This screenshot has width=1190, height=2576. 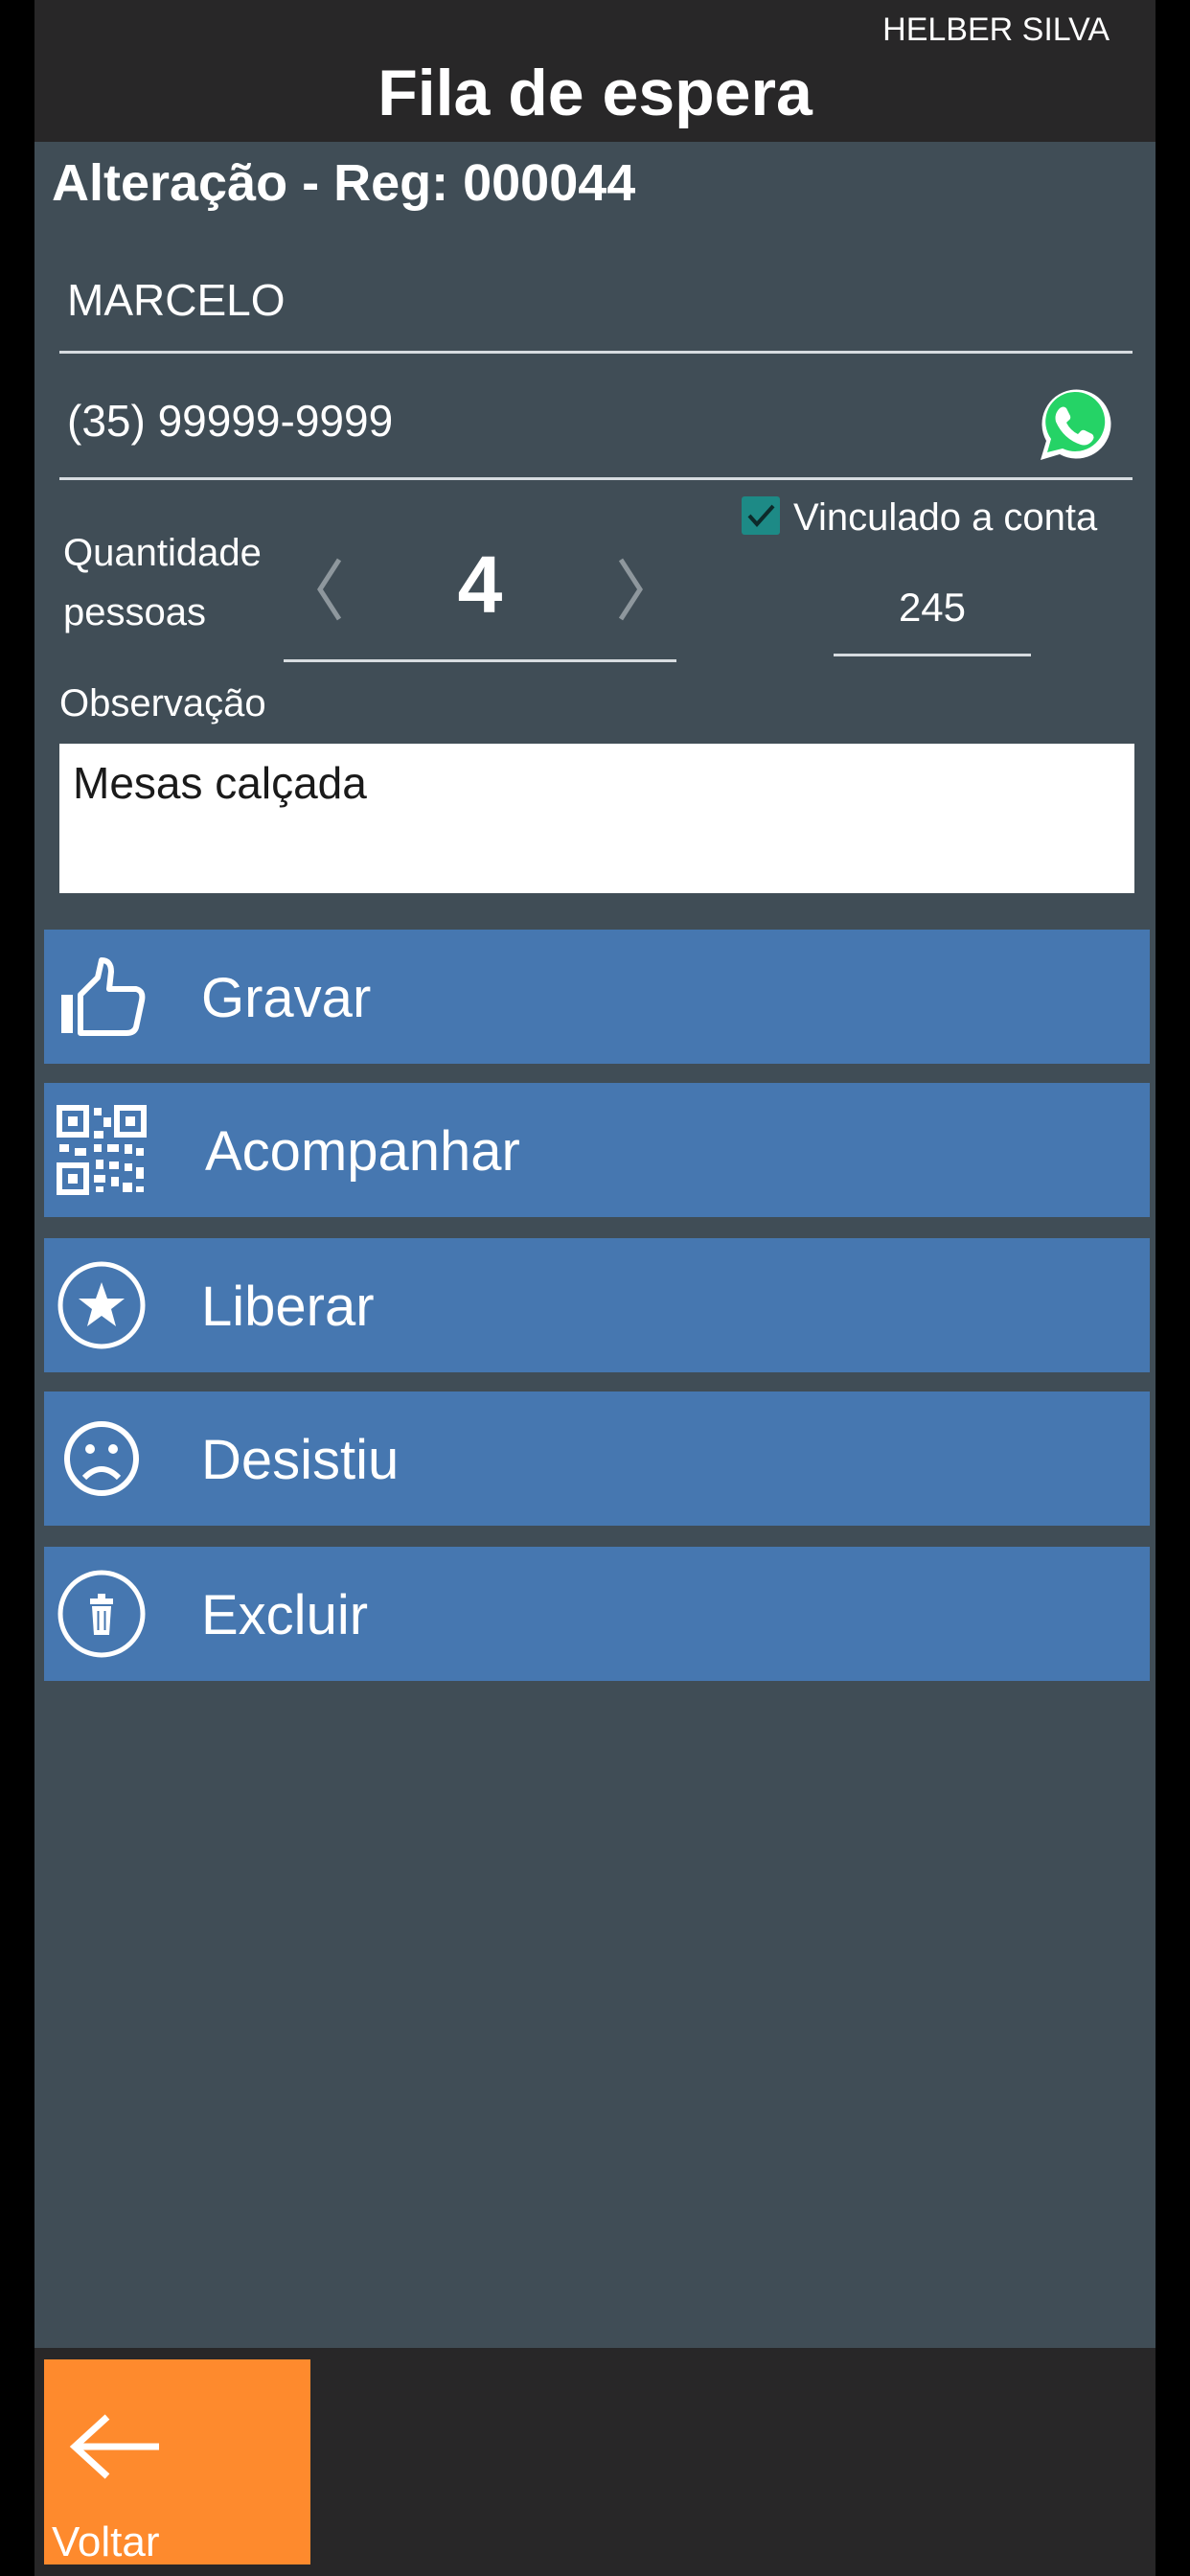 I want to click on release-label: Liberar, so click(x=288, y=1307).